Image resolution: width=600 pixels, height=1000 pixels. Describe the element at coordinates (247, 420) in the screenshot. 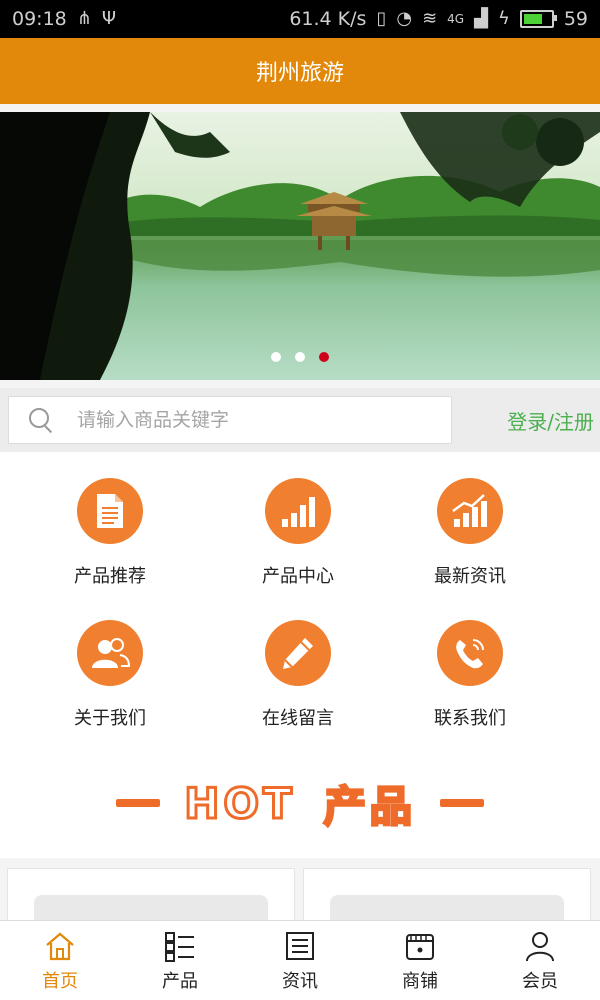

I see `search-input` at that location.